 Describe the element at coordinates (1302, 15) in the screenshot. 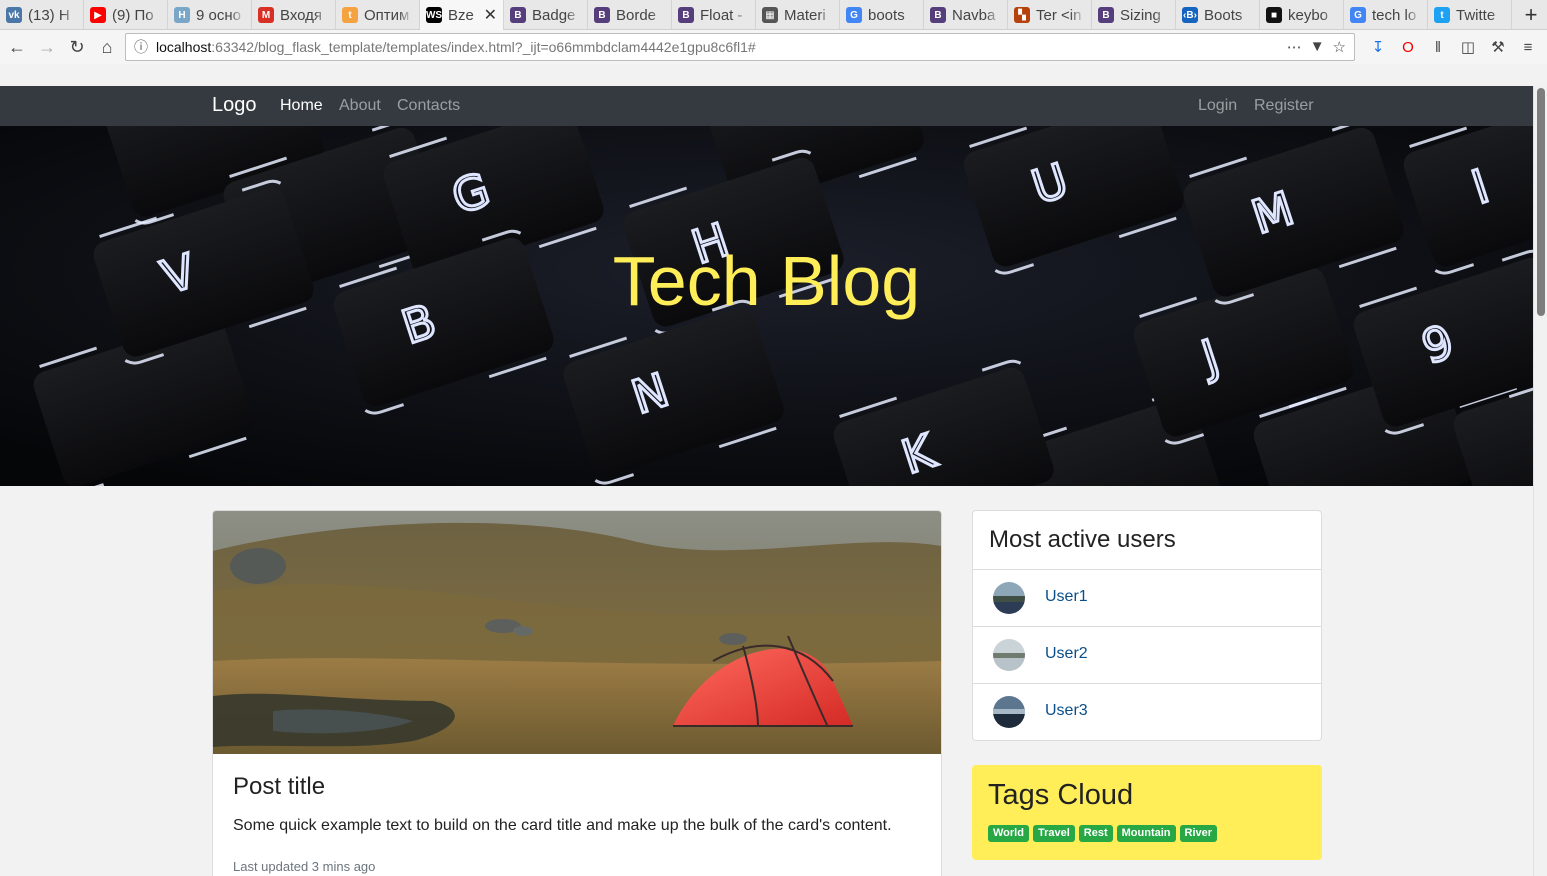

I see `browser-tab: ■ keybo` at that location.